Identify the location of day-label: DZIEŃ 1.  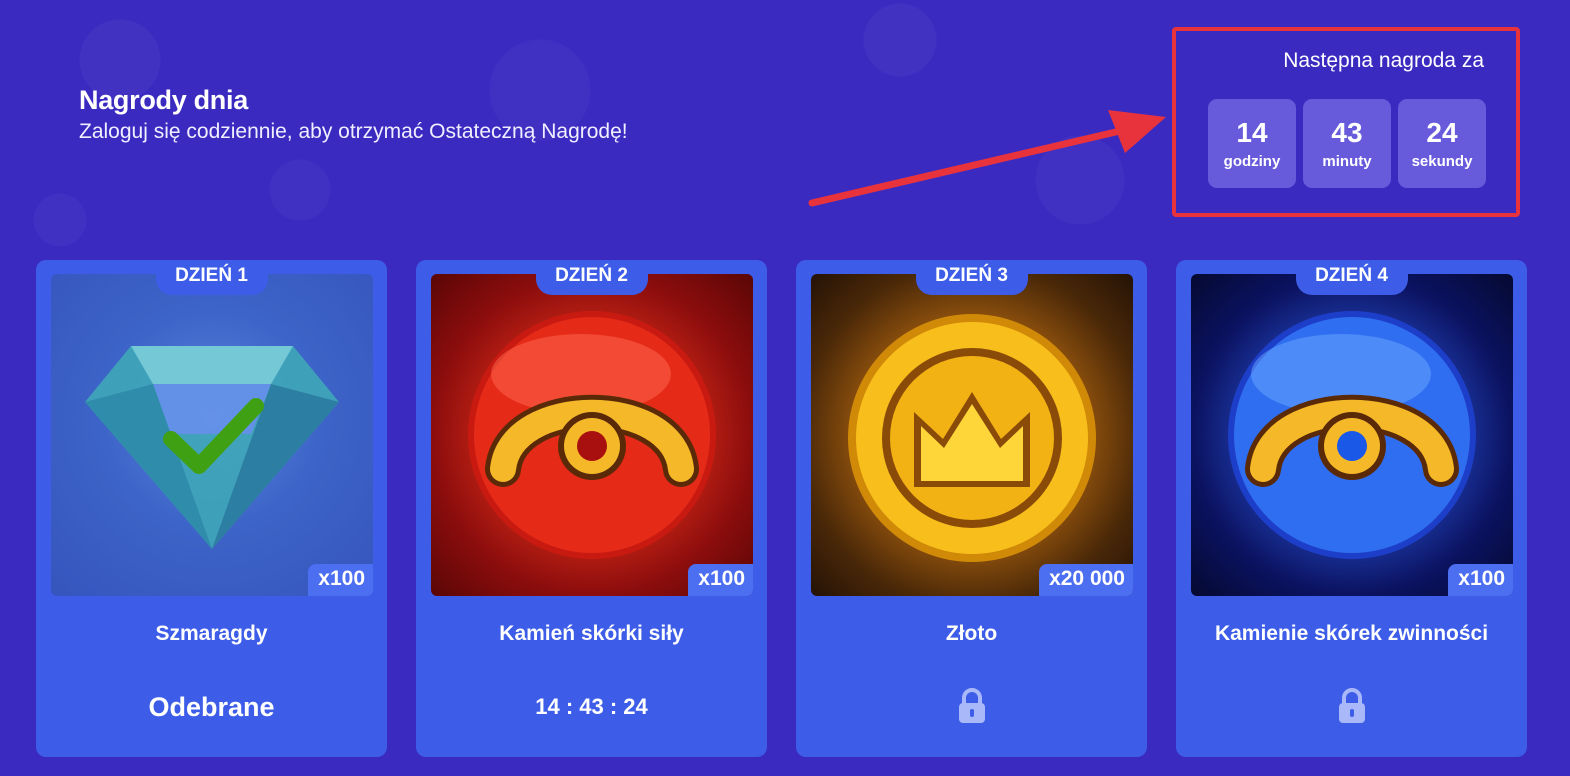
(211, 277).